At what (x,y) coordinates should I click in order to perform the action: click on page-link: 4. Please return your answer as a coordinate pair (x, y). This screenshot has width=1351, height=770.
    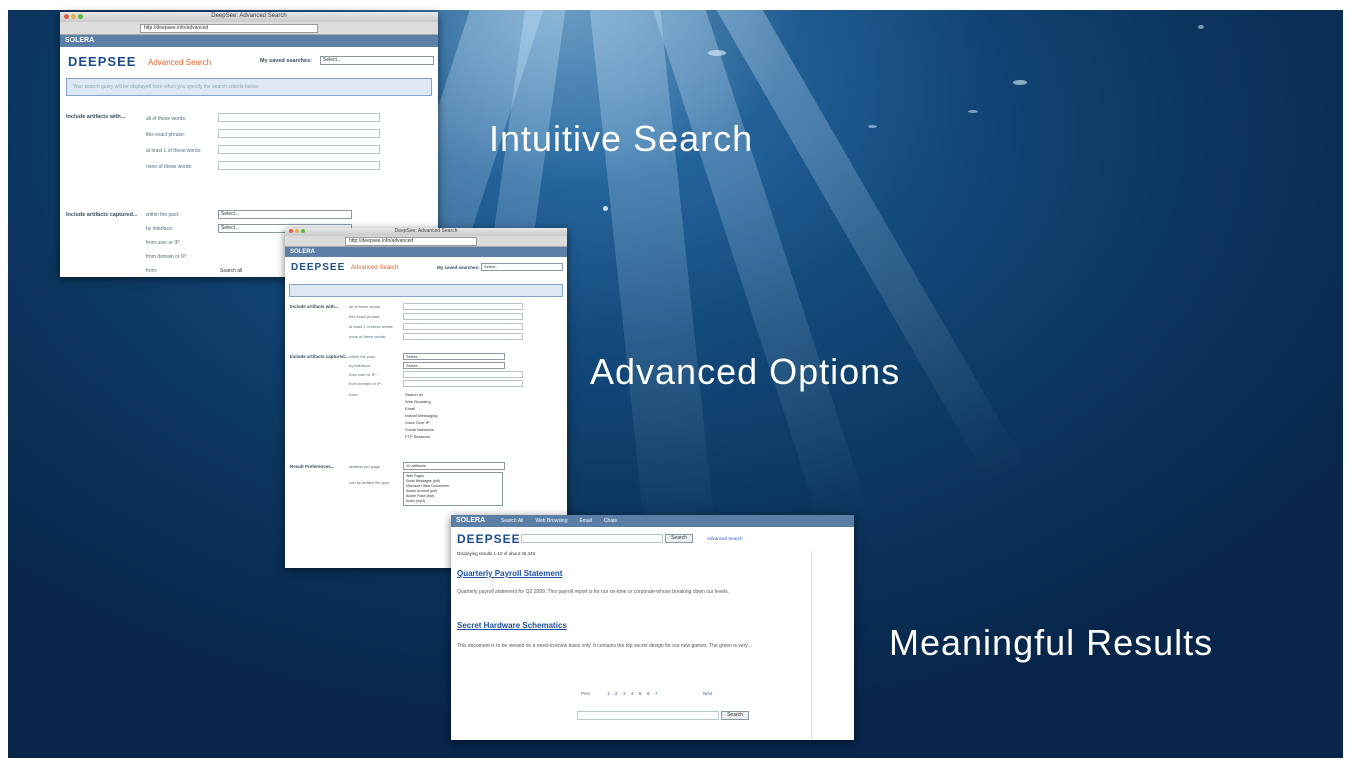
    Looking at the image, I should click on (632, 693).